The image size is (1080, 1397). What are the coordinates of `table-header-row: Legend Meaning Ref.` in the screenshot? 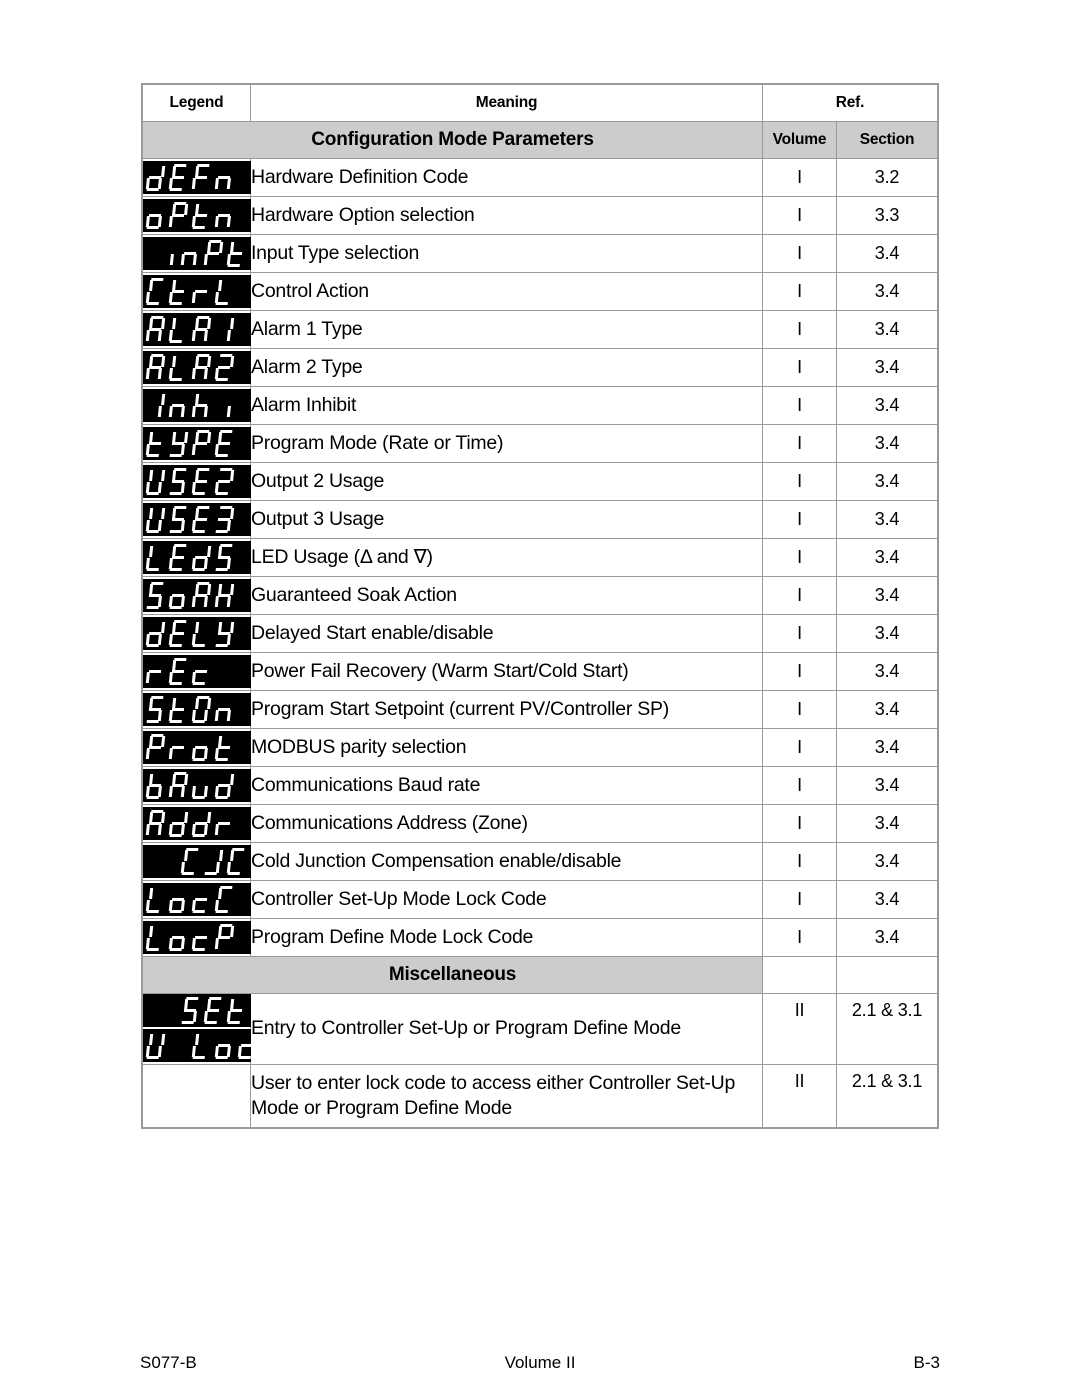 It's located at (540, 103).